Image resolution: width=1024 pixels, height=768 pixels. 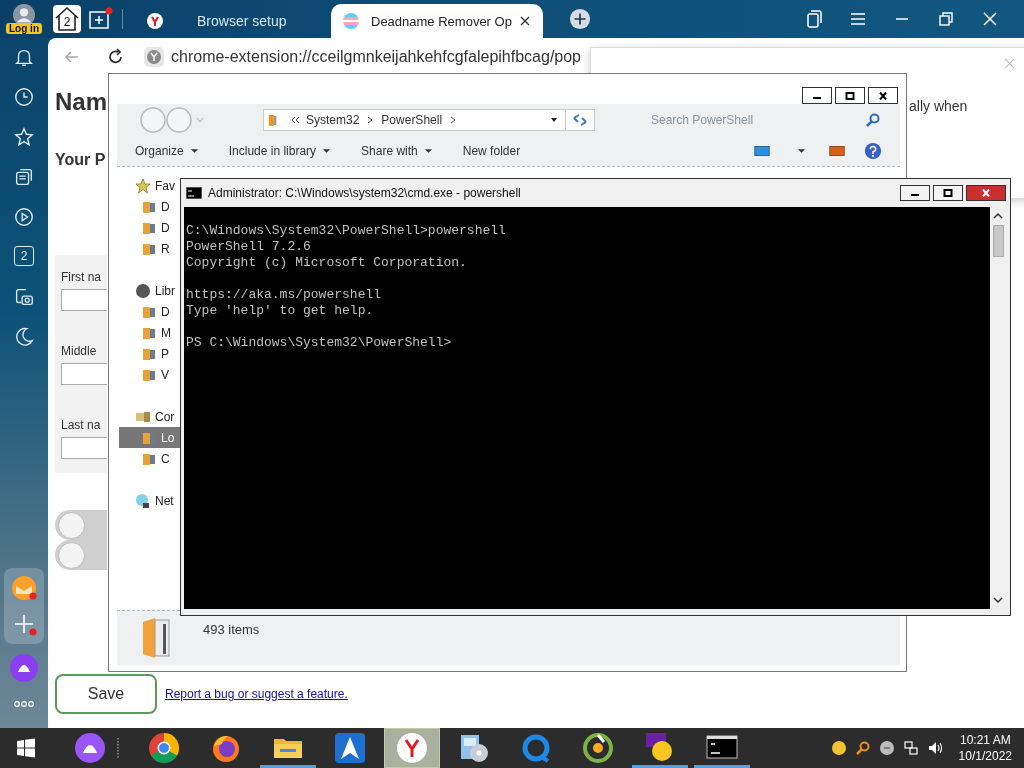 I want to click on browser-wheel-icon, so click(x=164, y=748).